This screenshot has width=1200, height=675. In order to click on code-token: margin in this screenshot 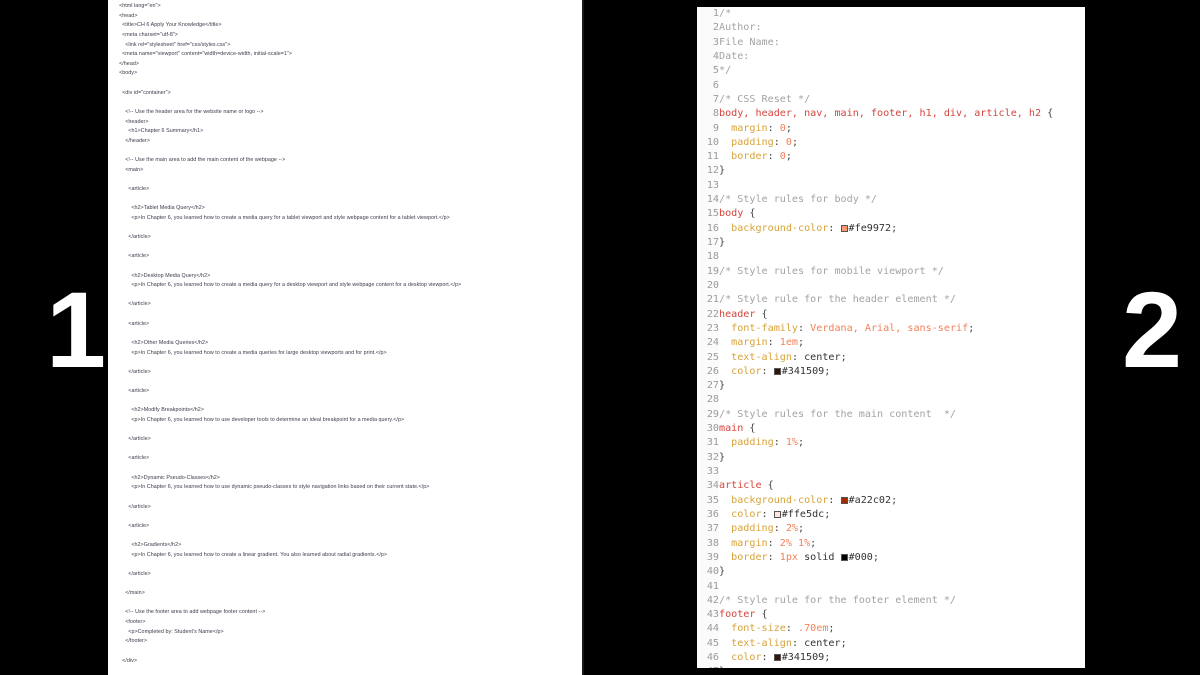, I will do `click(743, 543)`.